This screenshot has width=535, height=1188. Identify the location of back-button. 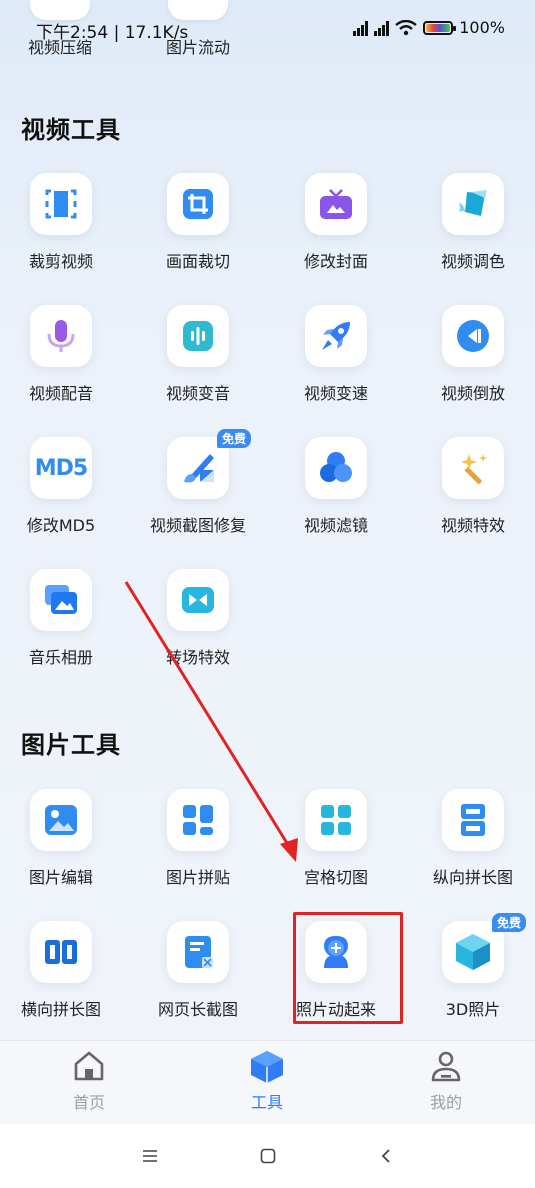
(386, 1156).